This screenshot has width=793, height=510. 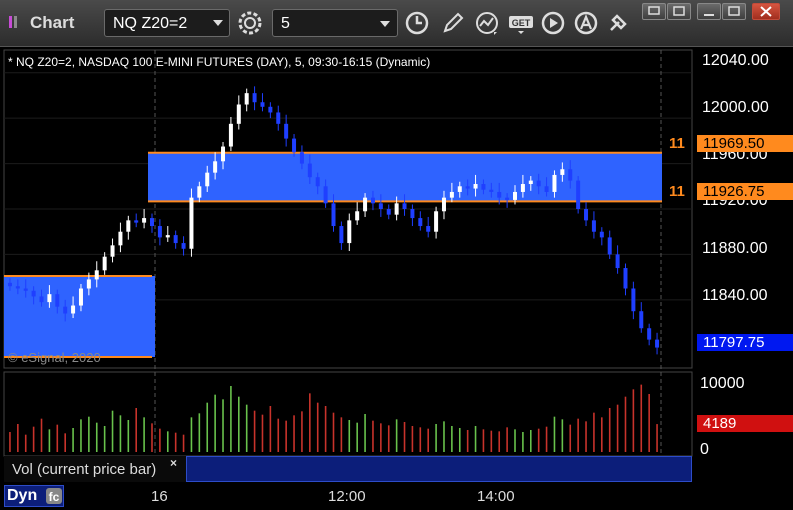 I want to click on price-tick-label: 11840.00, so click(x=735, y=295).